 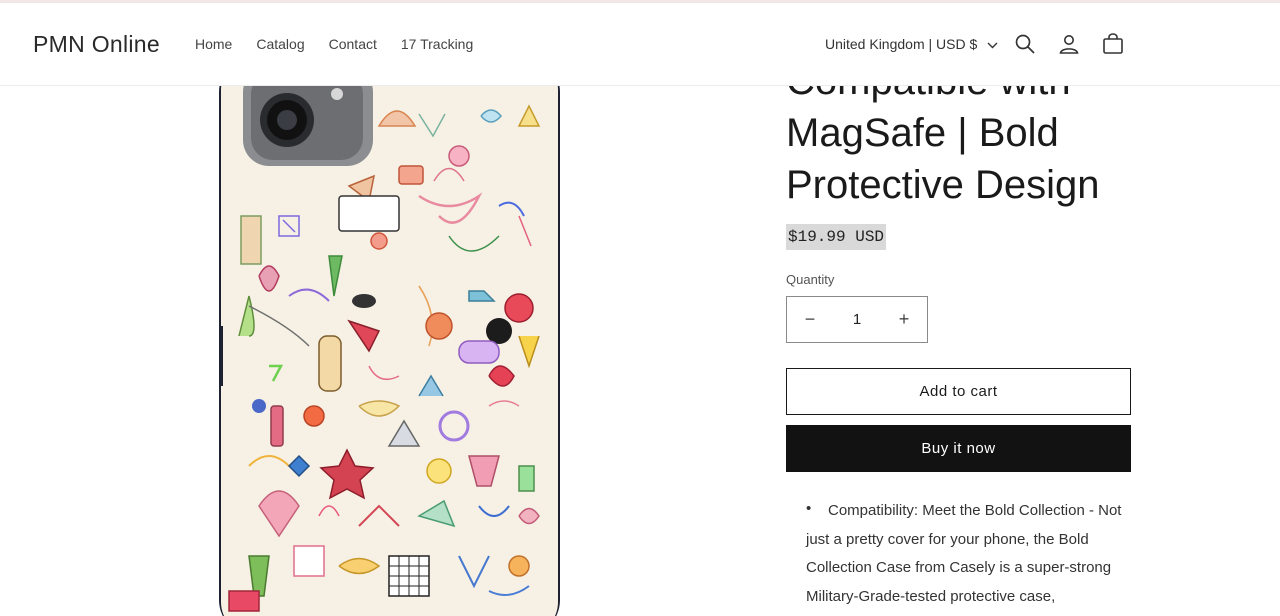 I want to click on nav-home: Home, so click(x=213, y=44).